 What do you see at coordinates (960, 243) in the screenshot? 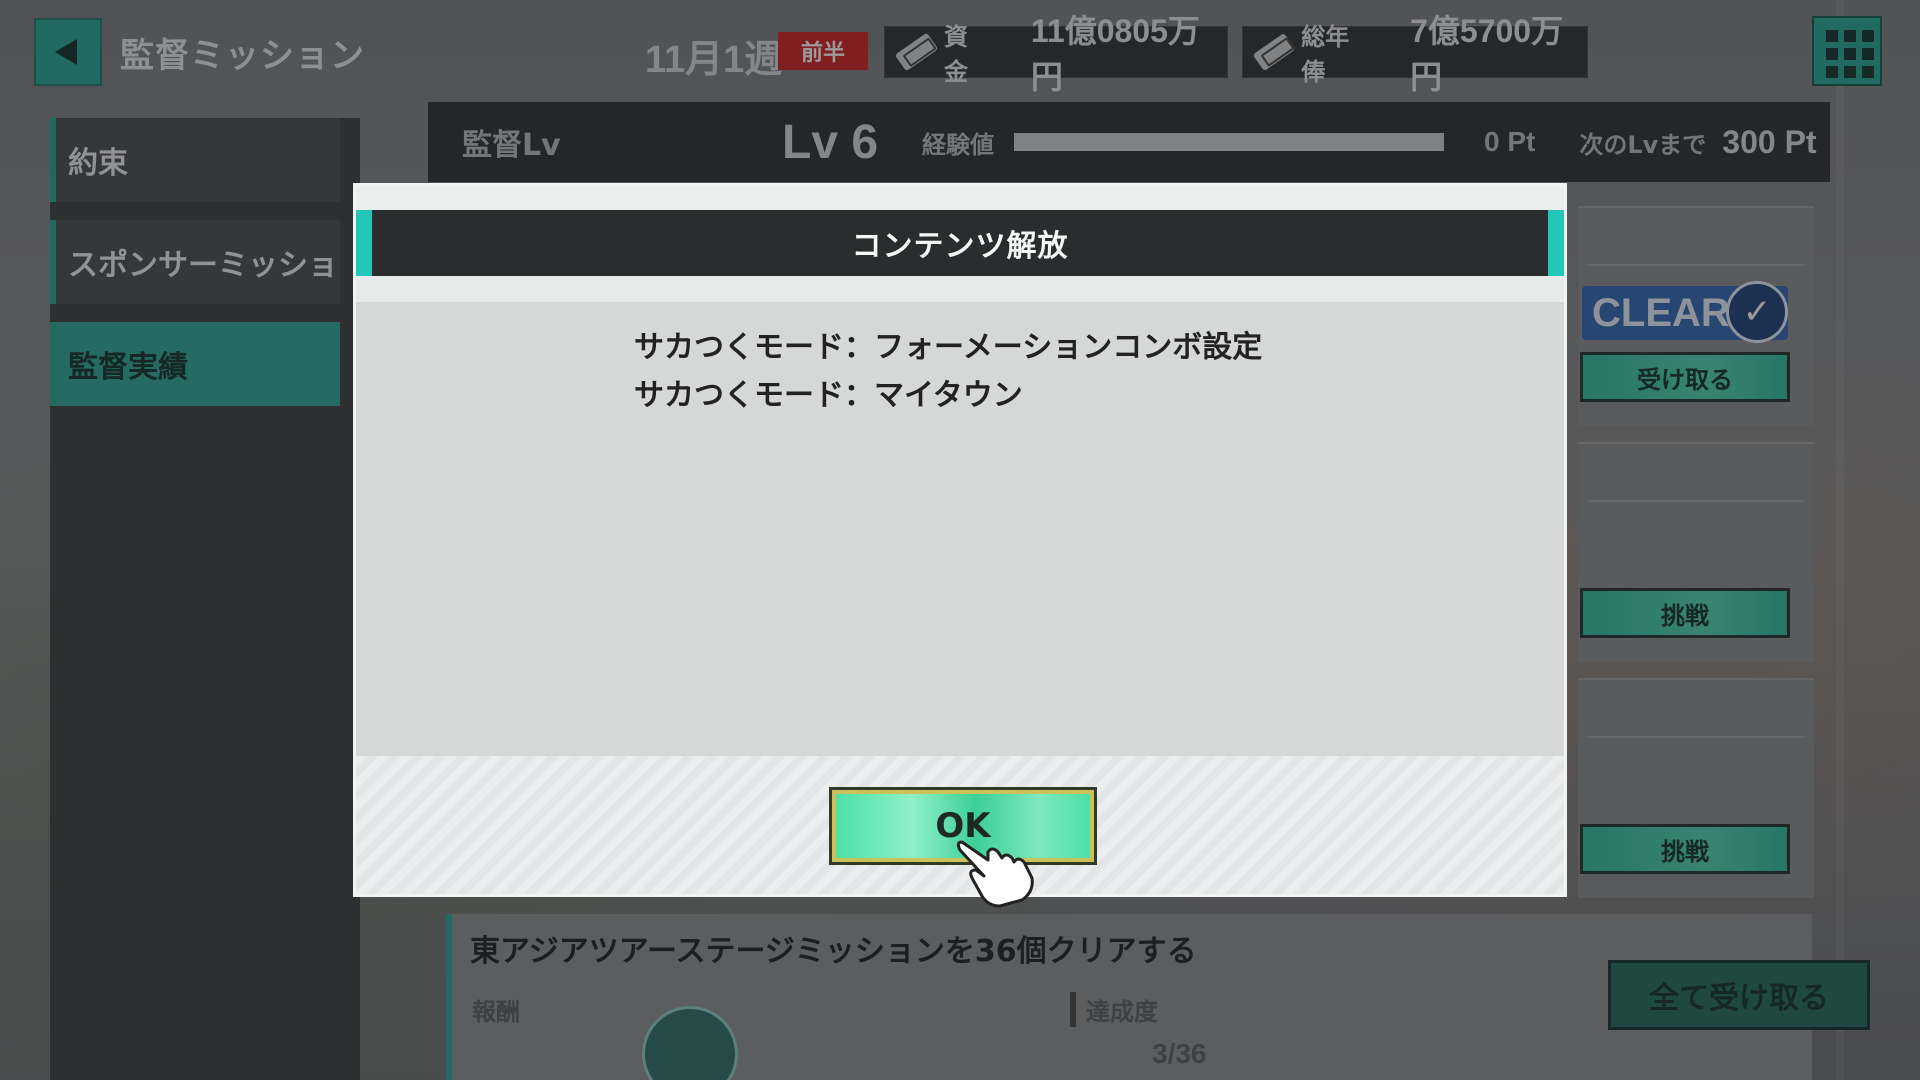
I see `dialog-title: コンテンツ解放` at bounding box center [960, 243].